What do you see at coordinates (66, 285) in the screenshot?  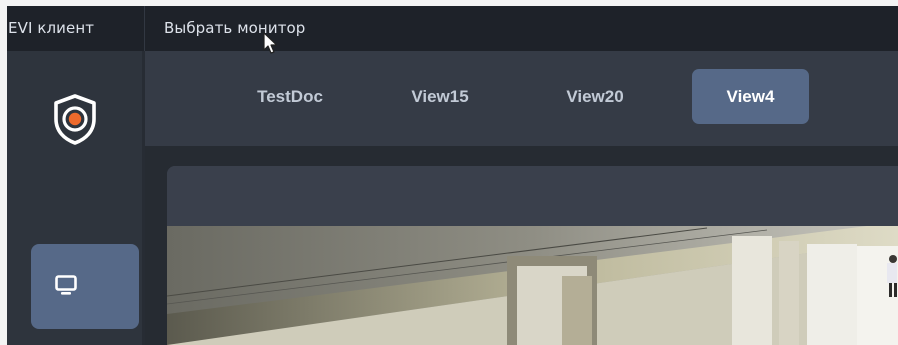 I see `monitor-icon` at bounding box center [66, 285].